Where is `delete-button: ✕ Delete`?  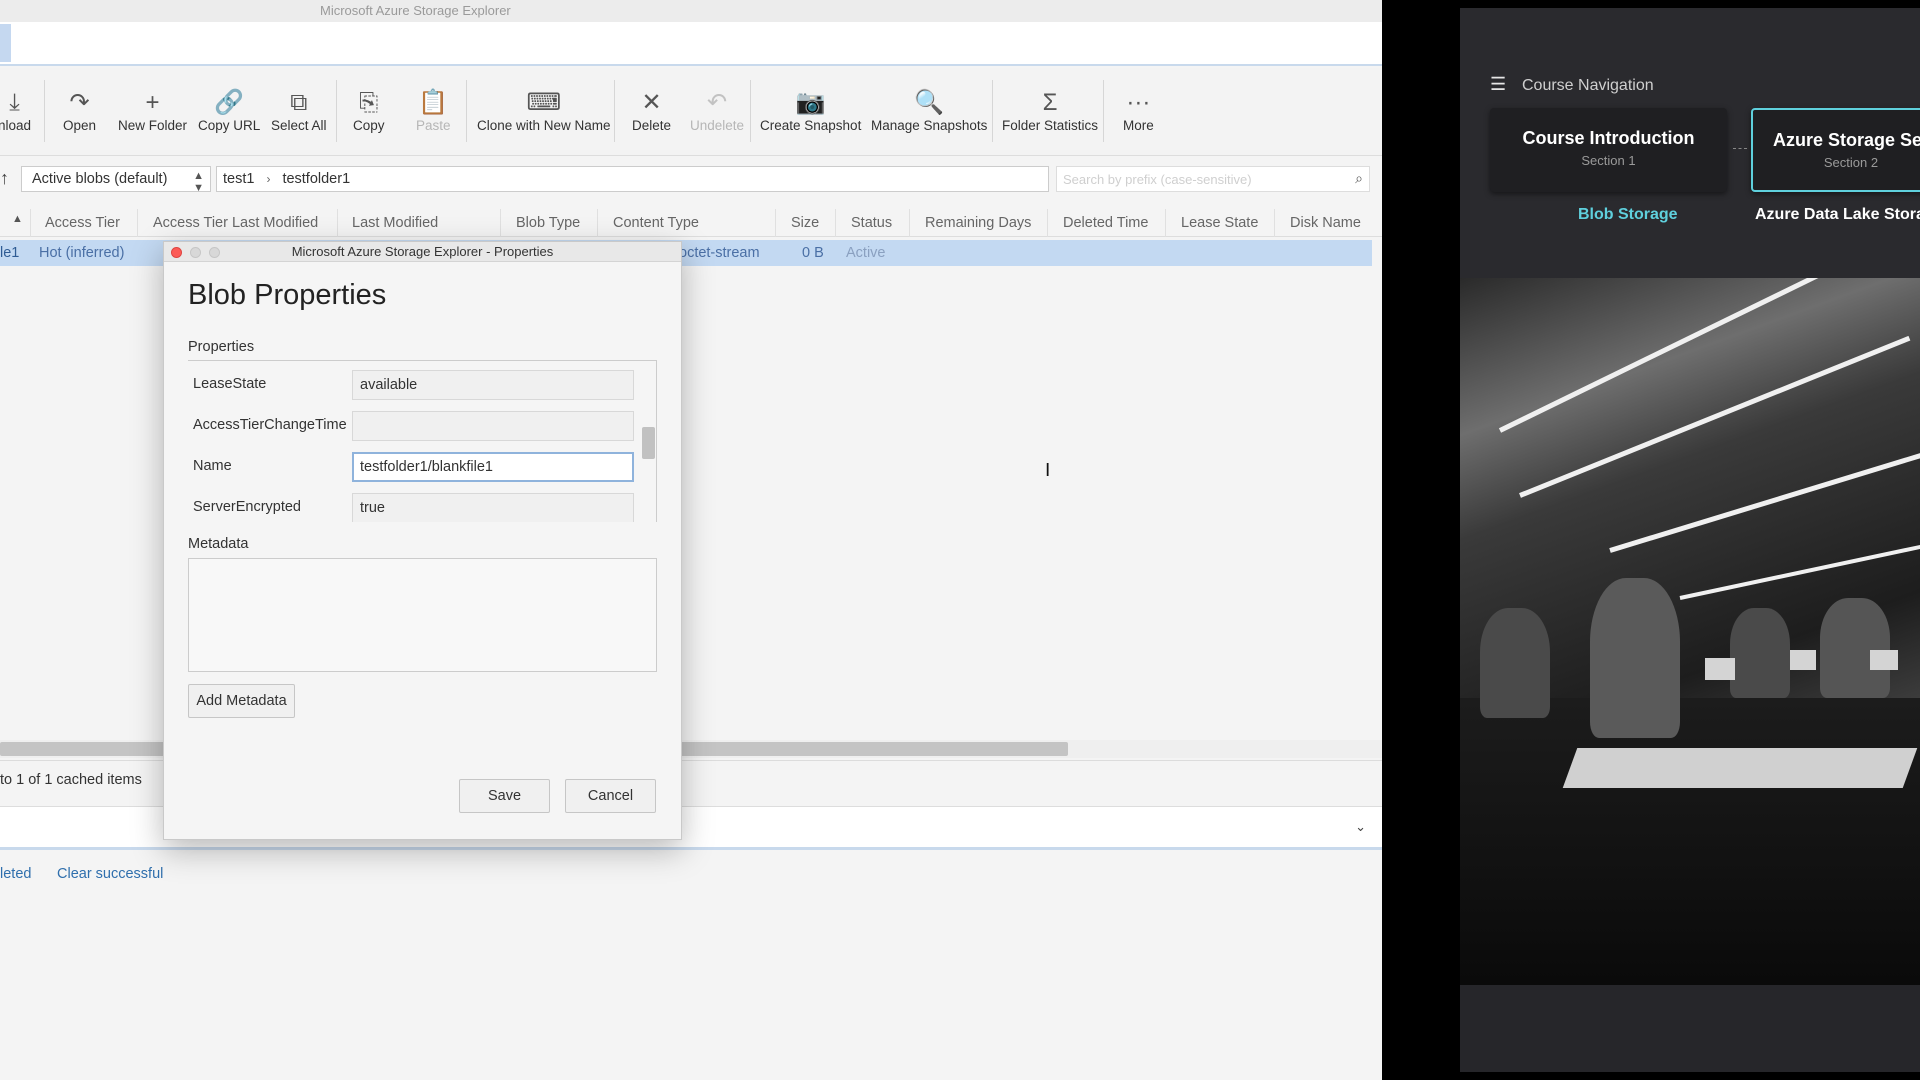 delete-button: ✕ Delete is located at coordinates (651, 110).